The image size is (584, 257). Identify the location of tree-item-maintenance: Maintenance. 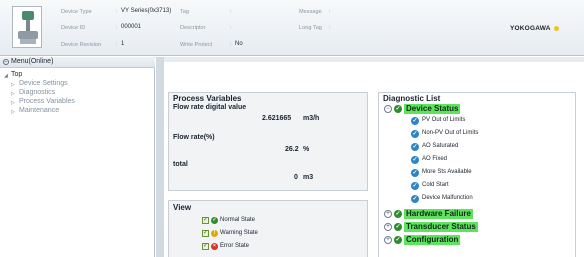
(39, 110).